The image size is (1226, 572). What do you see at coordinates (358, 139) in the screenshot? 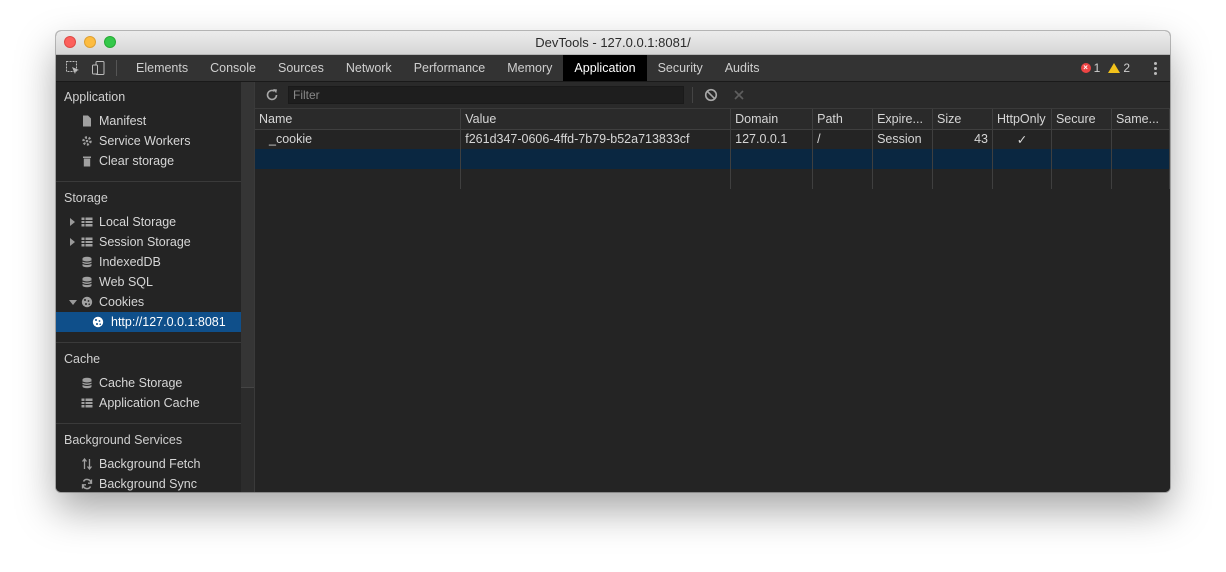
I see `cookie-name-cell: _cookie` at bounding box center [358, 139].